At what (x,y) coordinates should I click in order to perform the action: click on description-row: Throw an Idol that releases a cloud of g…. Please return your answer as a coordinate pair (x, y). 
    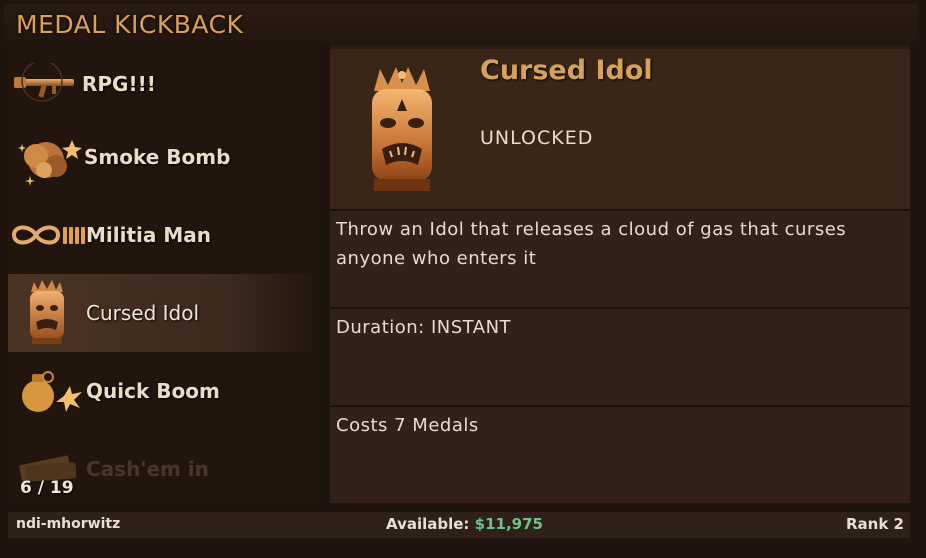
    Looking at the image, I should click on (620, 258).